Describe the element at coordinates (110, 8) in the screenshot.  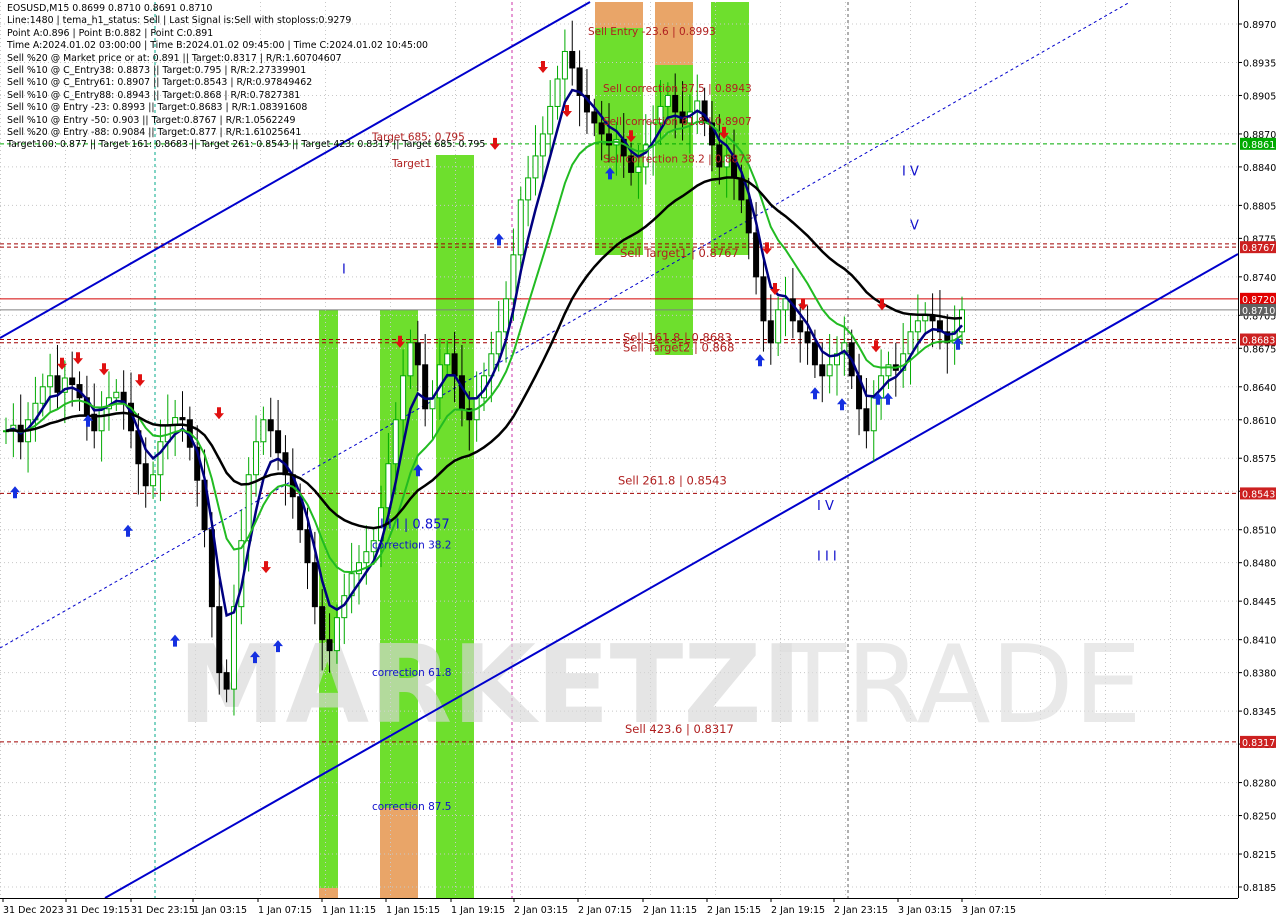
I see `info-line: EOSUSD,M15 0.8699 0.8710 0.8691 0.8710` at that location.